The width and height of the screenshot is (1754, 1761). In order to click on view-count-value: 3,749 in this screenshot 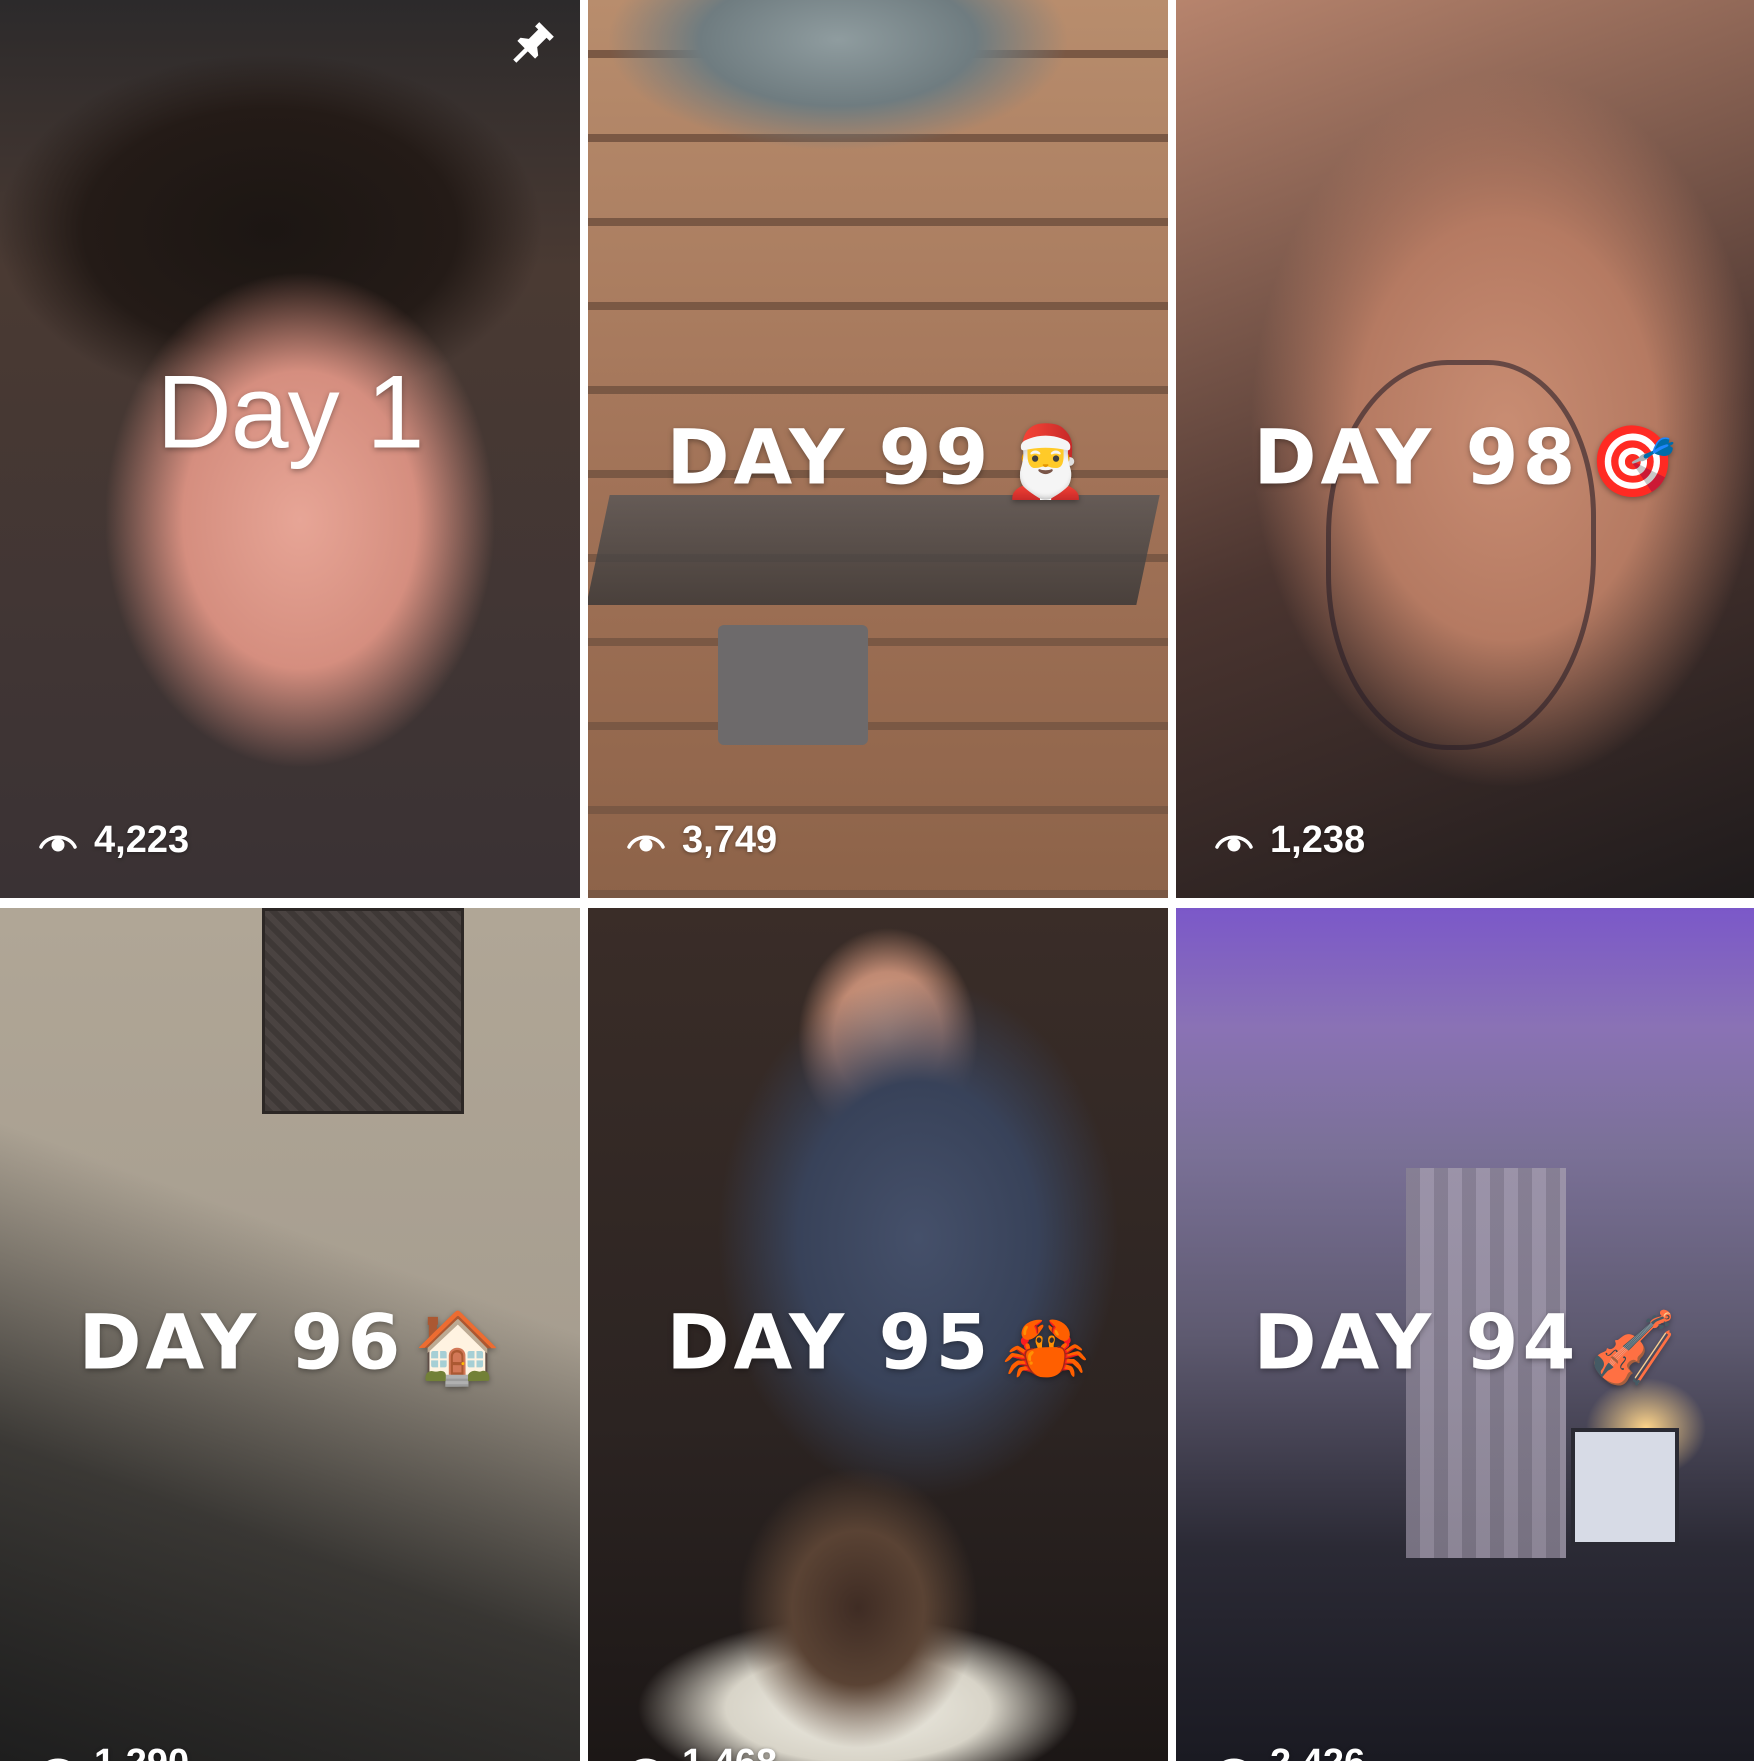, I will do `click(730, 840)`.